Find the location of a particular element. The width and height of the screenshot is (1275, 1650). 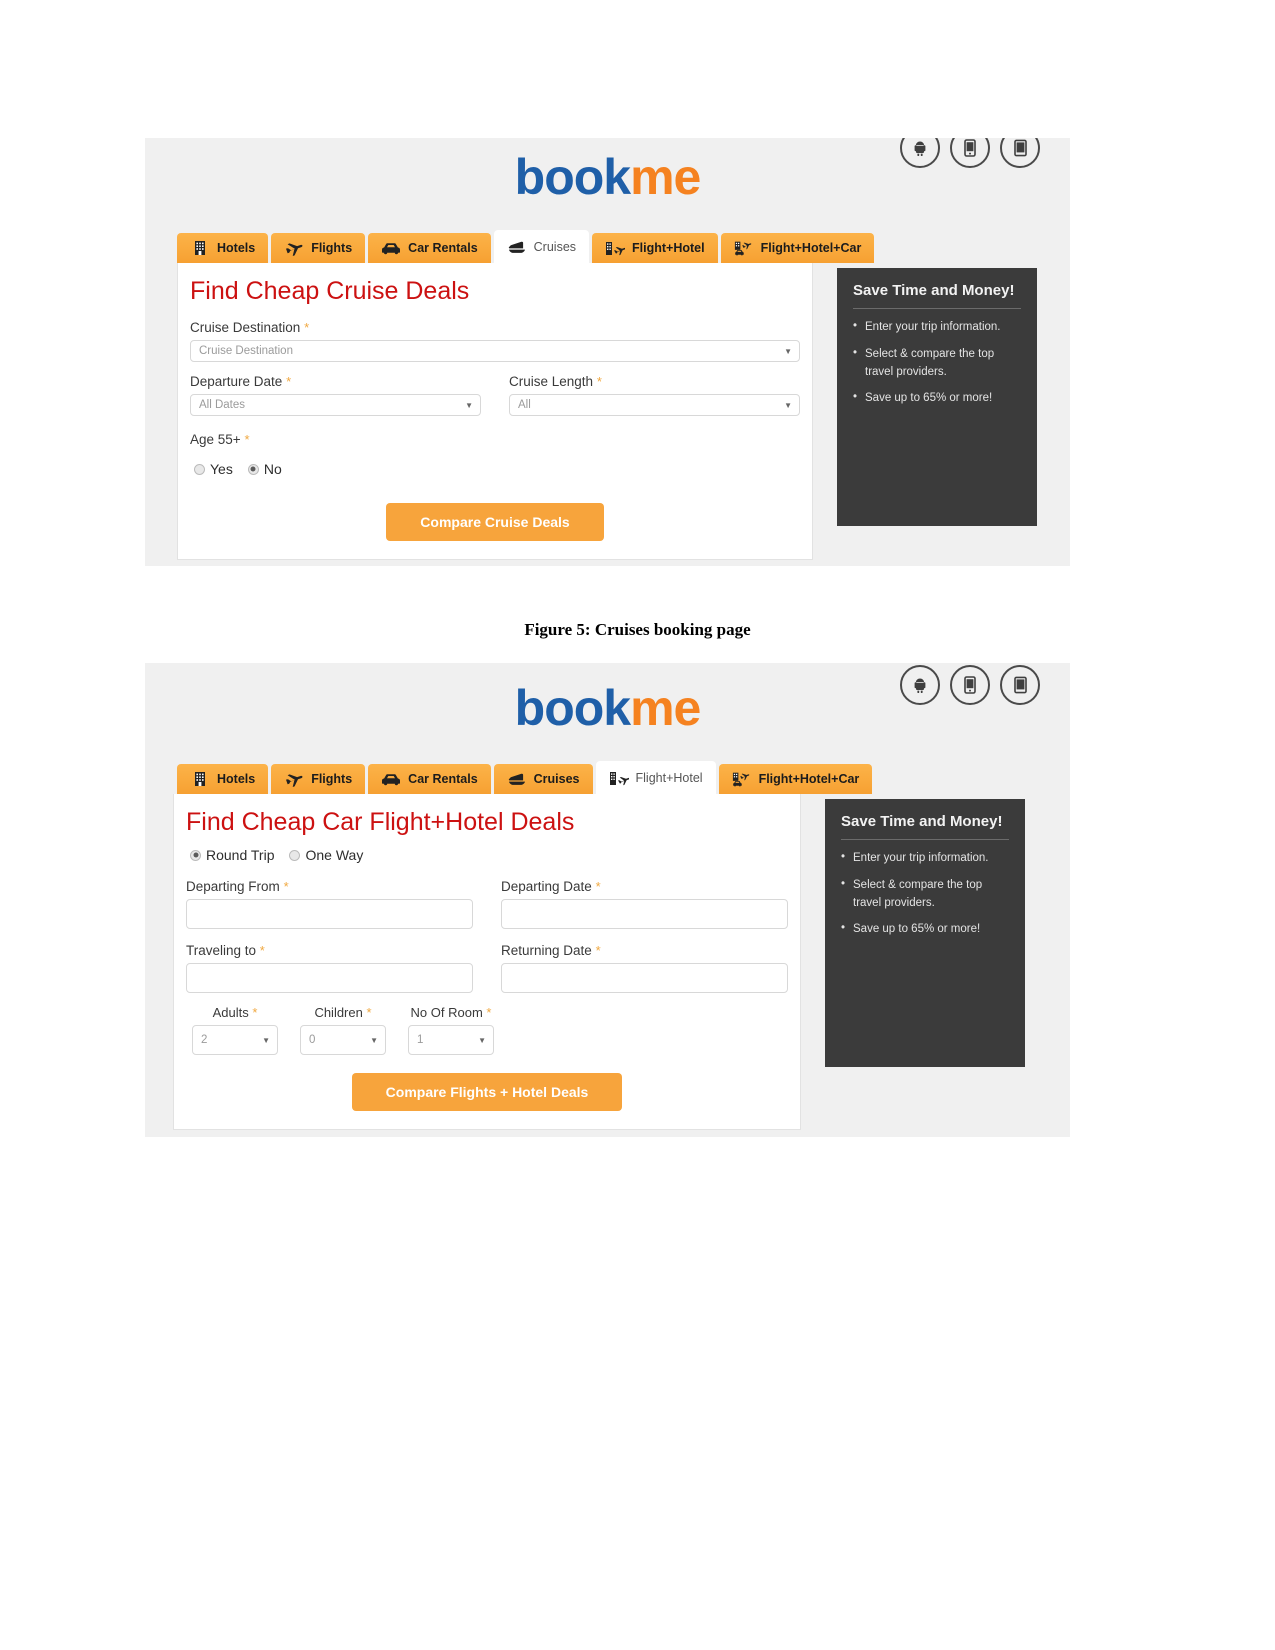

cruise-destination-label: Cruise Destination * is located at coordinates (495, 327).